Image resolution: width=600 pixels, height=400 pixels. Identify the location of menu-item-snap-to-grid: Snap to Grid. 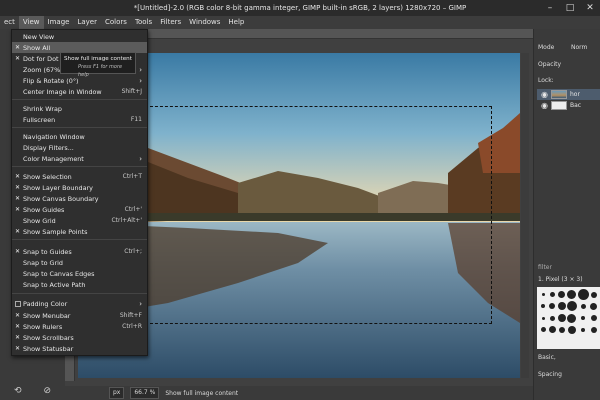
(79, 262).